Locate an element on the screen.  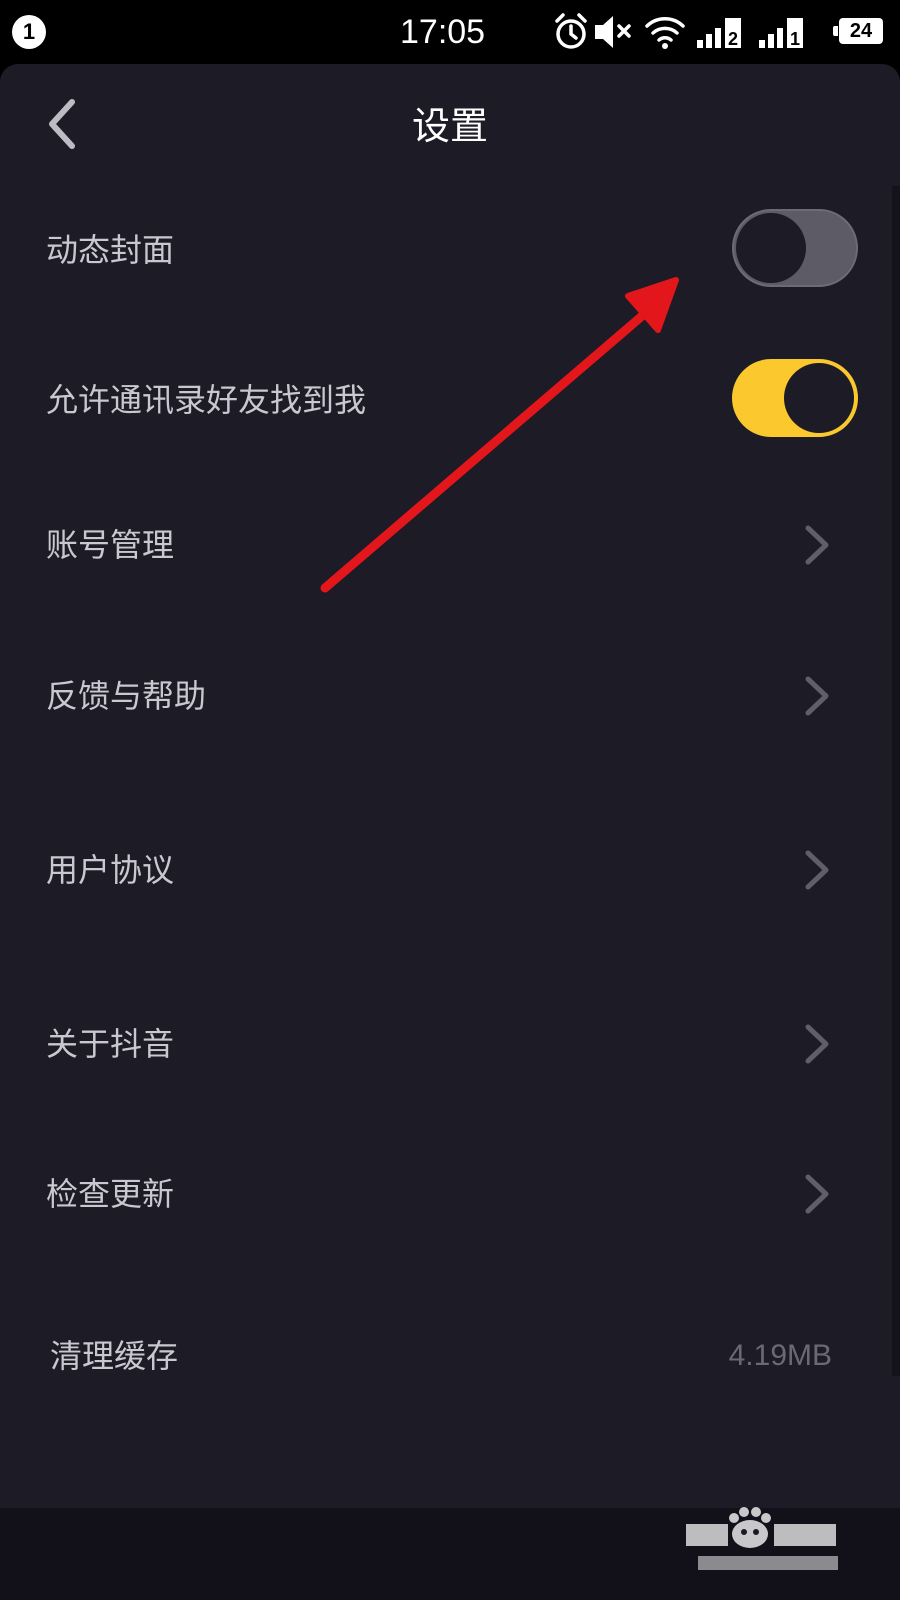
setting-clear-cache: 清理缓存 4.19MB is located at coordinates (450, 1356).